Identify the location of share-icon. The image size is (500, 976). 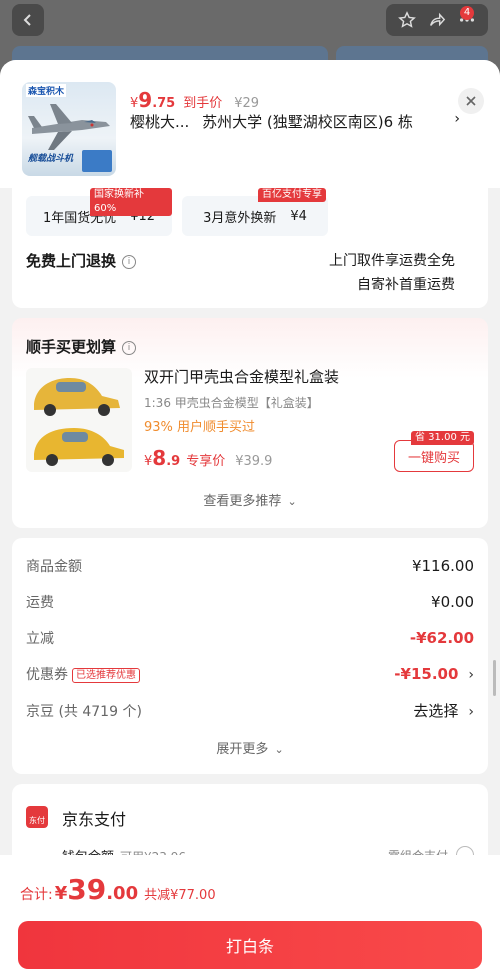
(437, 20).